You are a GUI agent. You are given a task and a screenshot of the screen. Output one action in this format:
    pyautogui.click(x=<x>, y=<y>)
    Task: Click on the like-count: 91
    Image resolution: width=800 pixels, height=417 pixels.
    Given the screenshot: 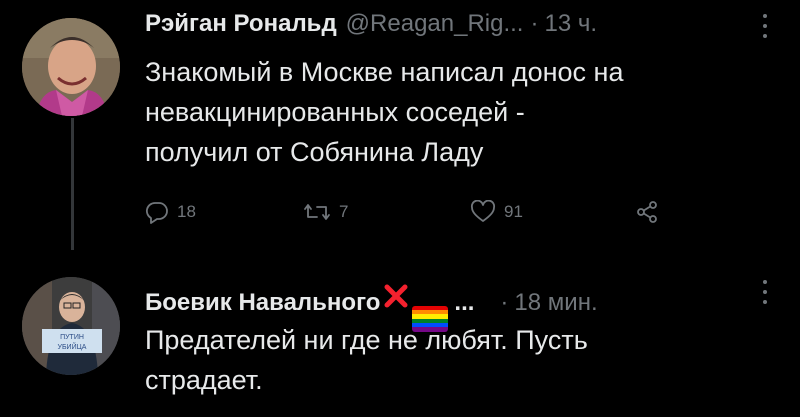 What is the action you would take?
    pyautogui.click(x=513, y=211)
    